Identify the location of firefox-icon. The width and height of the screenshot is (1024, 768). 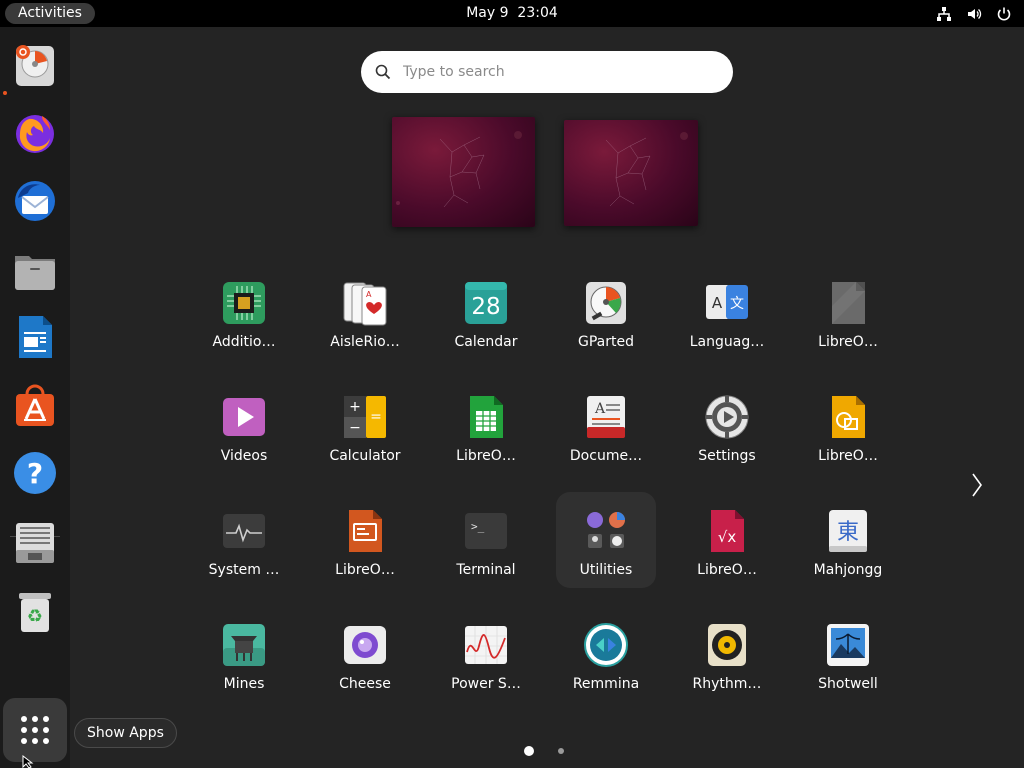
(35, 134).